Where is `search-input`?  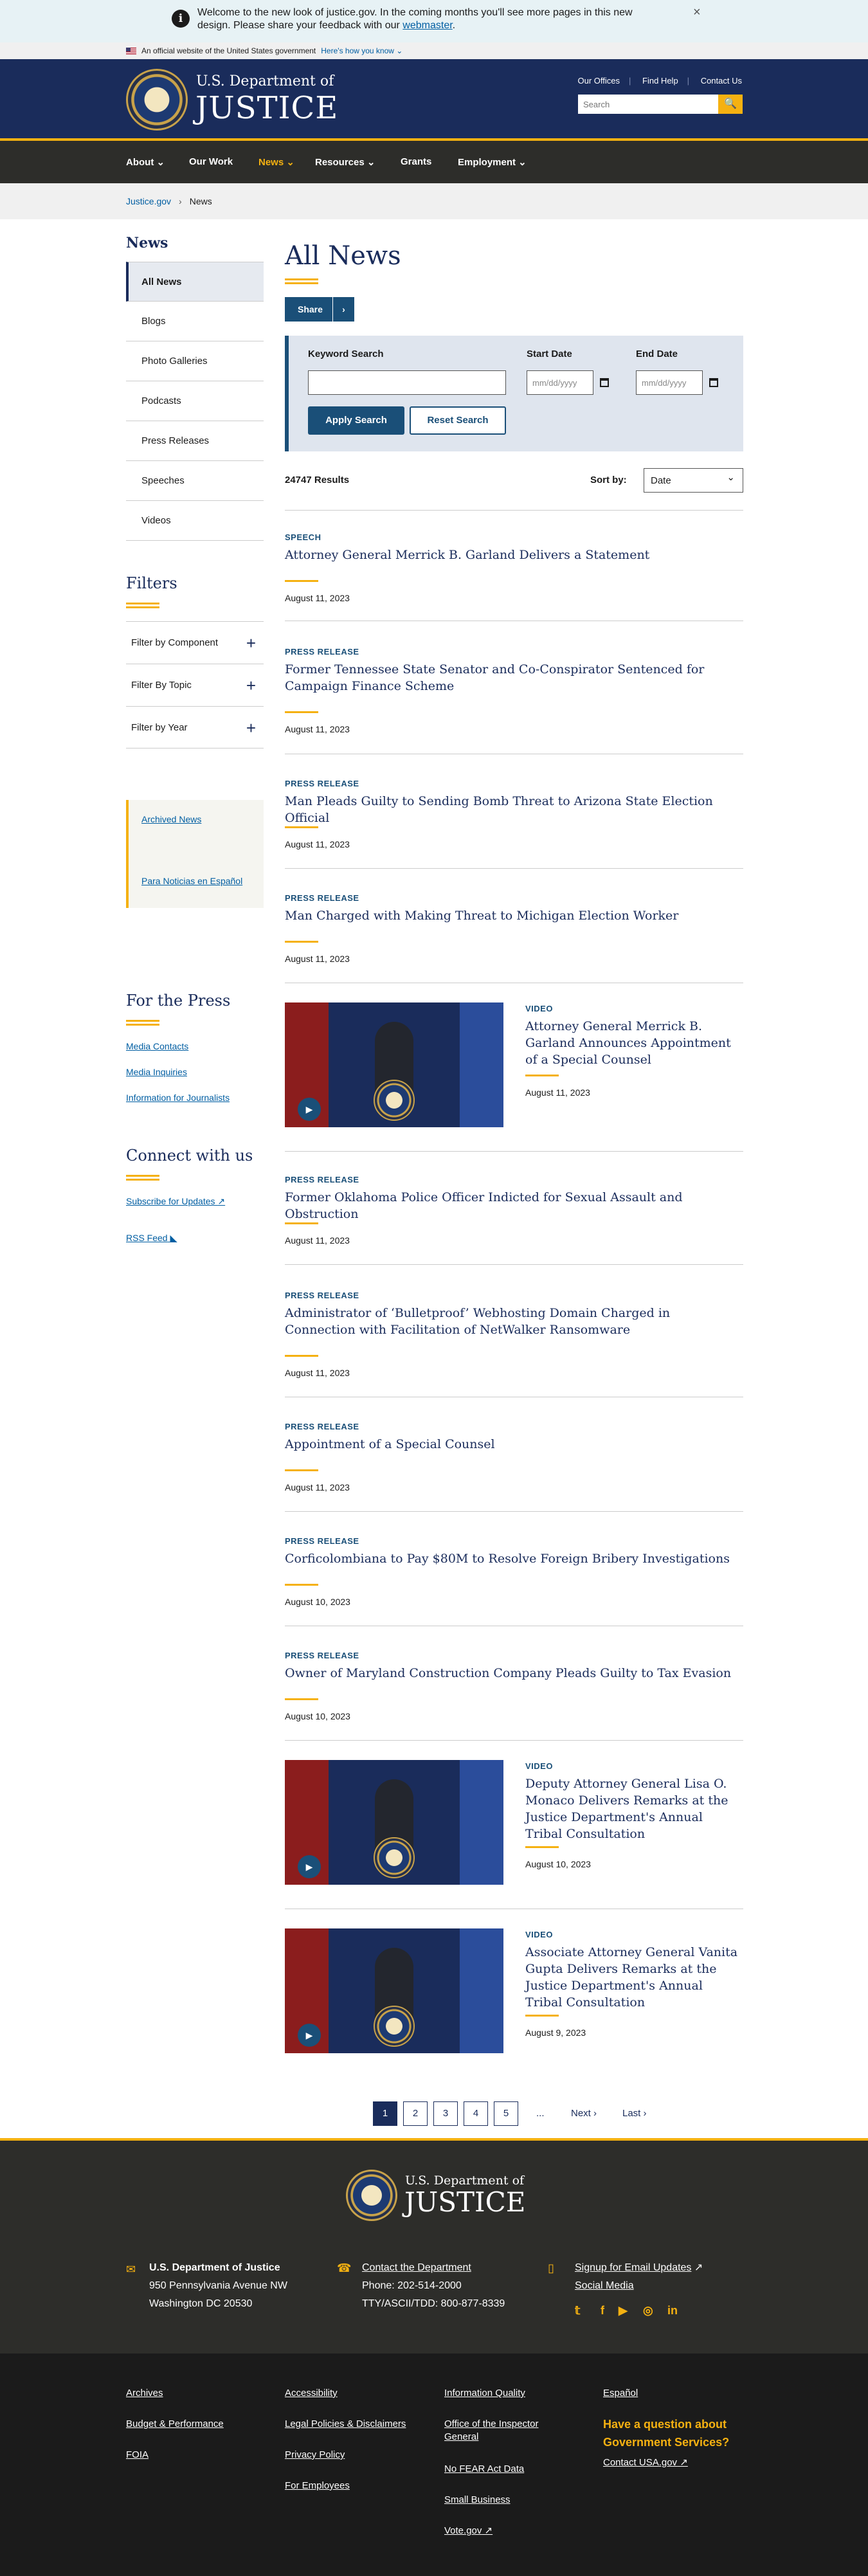
search-input is located at coordinates (648, 104).